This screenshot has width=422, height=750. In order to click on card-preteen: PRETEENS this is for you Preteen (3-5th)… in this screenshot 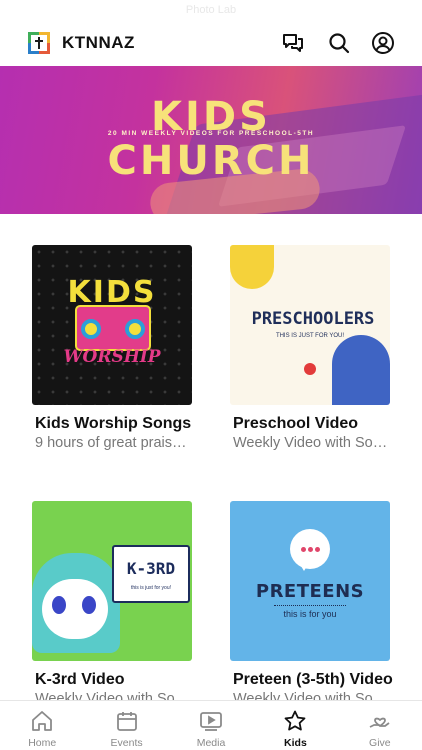, I will do `click(311, 600)`.